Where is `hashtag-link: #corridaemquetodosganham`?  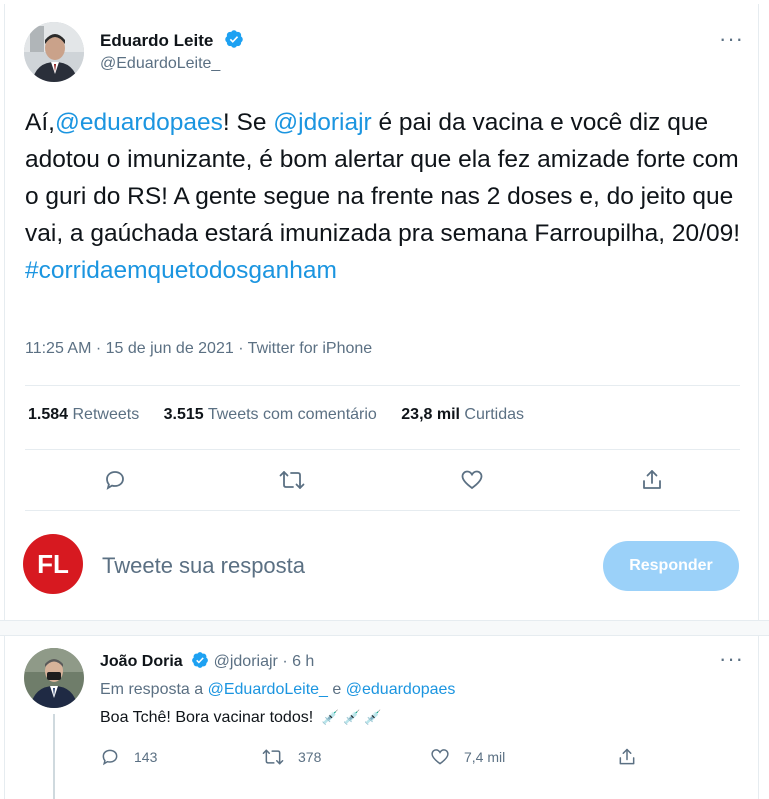 hashtag-link: #corridaemquetodosganham is located at coordinates (181, 270).